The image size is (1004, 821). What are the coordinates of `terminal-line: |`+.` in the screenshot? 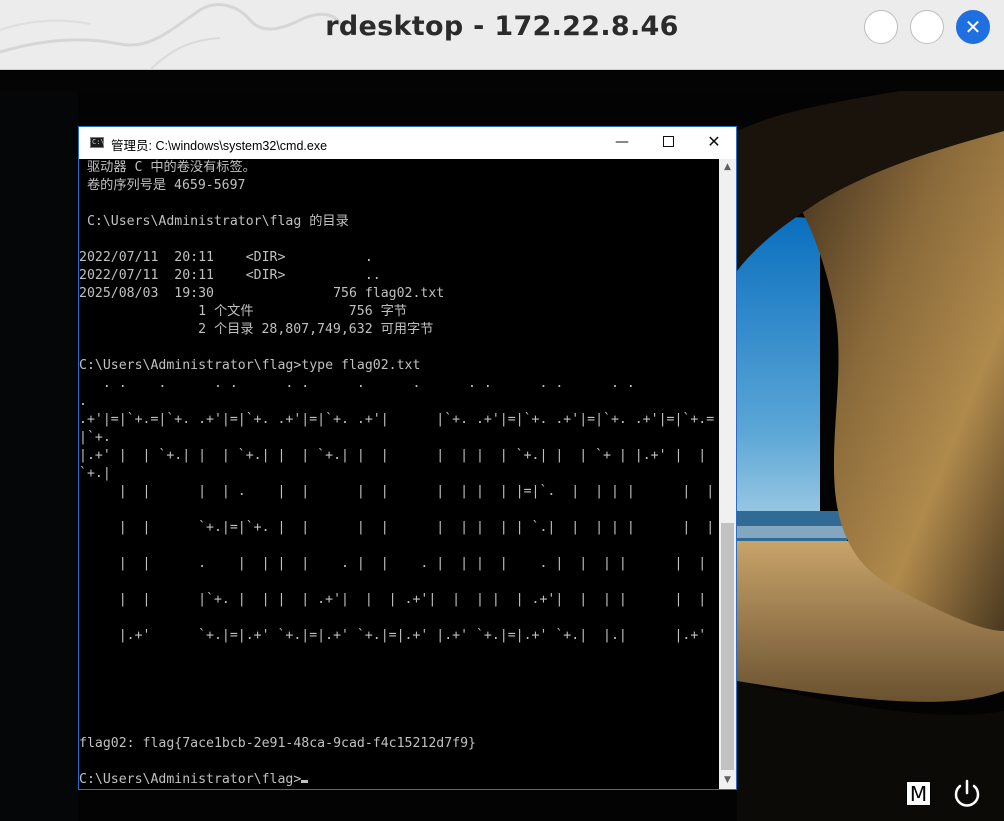 It's located at (95, 437).